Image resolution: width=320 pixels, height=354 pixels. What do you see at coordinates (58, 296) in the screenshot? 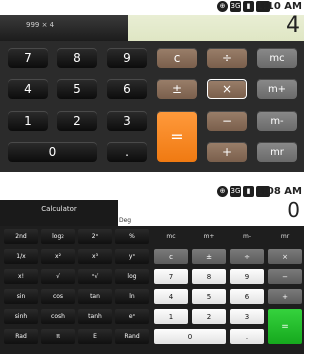
I see `key-cos: cos` at bounding box center [58, 296].